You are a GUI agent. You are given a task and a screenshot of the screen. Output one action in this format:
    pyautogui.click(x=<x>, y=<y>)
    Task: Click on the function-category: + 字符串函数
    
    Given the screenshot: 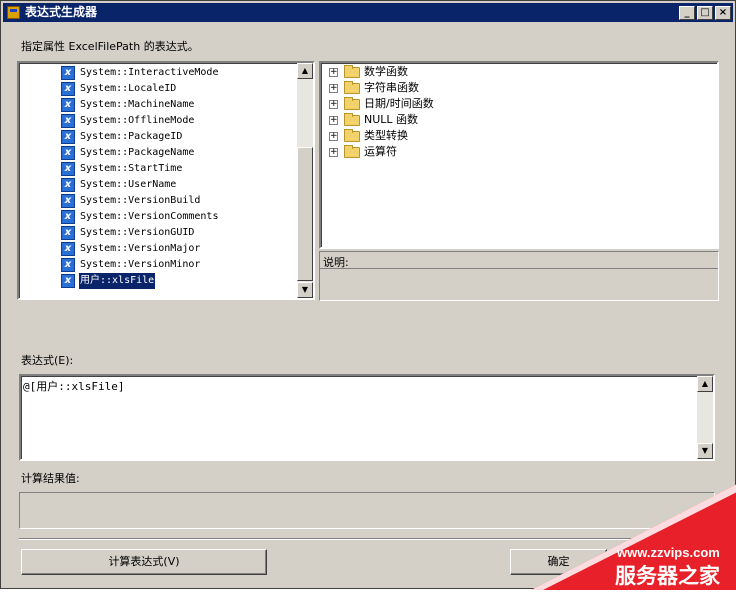 What is the action you would take?
    pyautogui.click(x=516, y=88)
    